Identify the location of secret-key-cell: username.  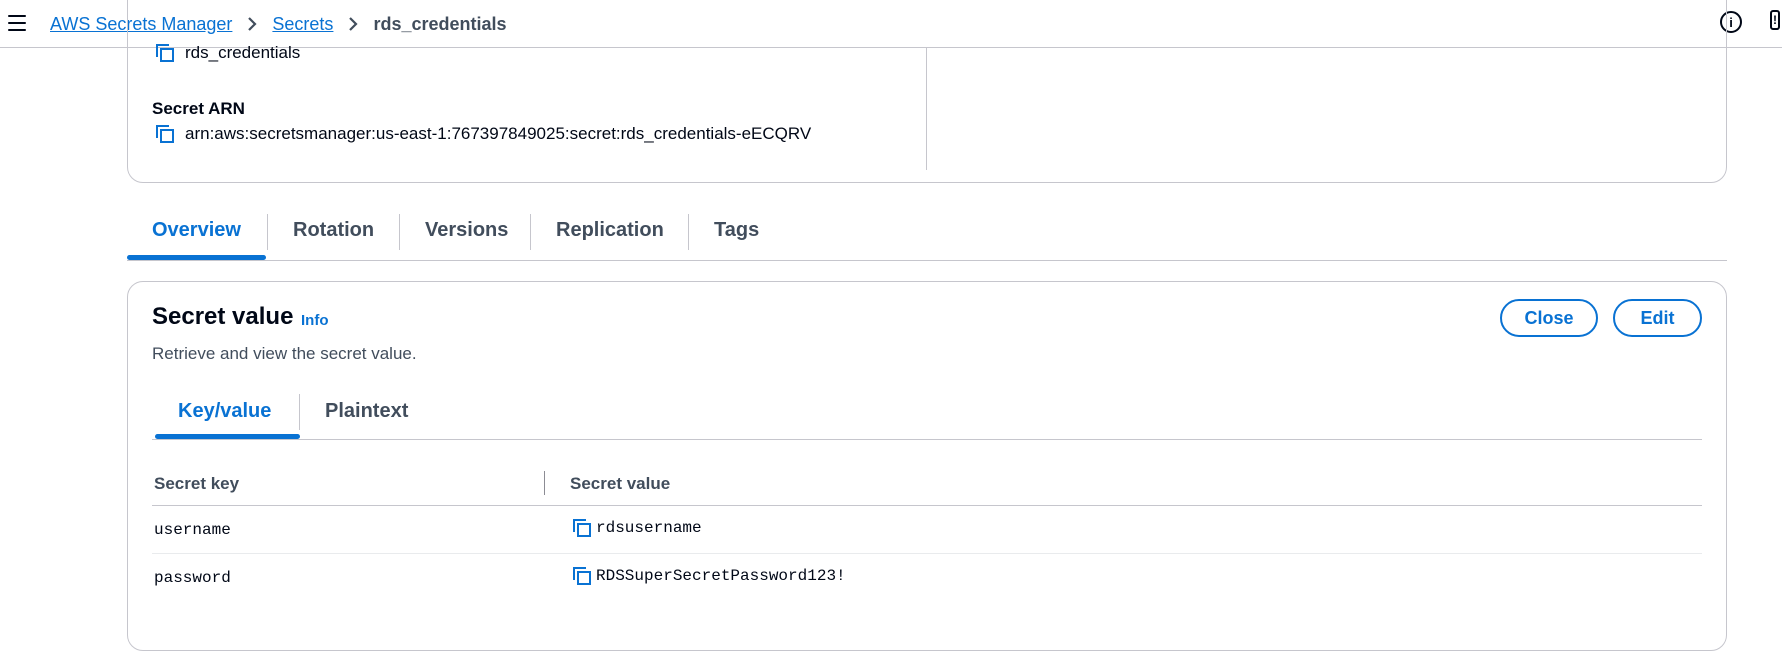
(192, 530).